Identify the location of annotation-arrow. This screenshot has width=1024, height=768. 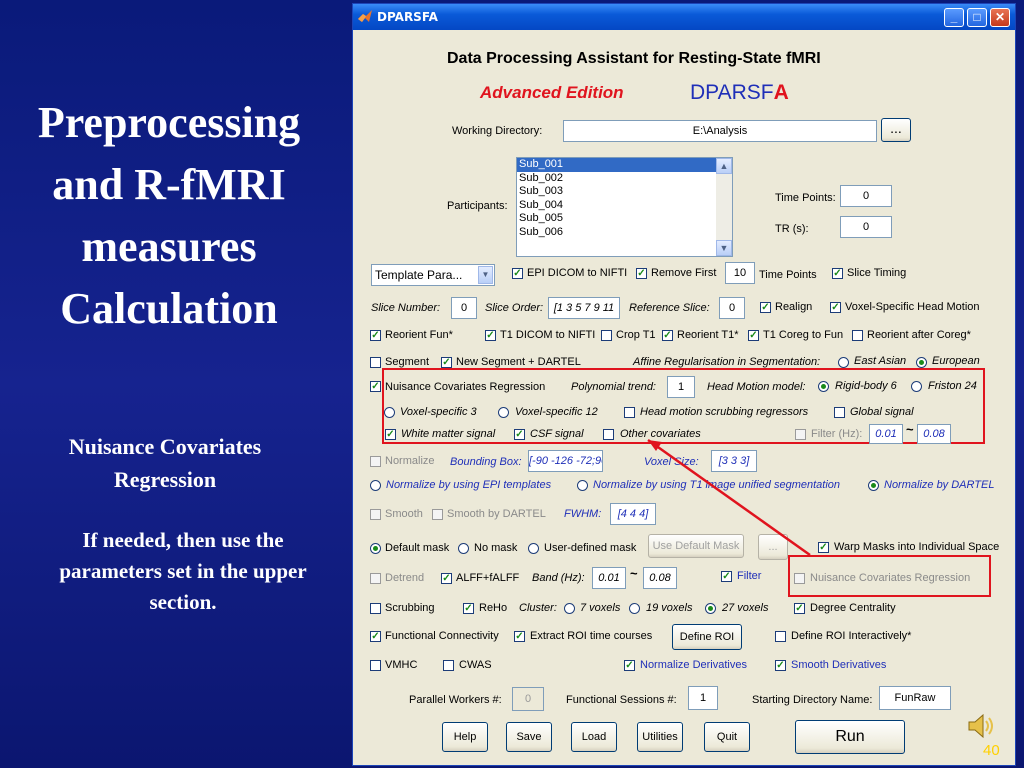
(729, 497).